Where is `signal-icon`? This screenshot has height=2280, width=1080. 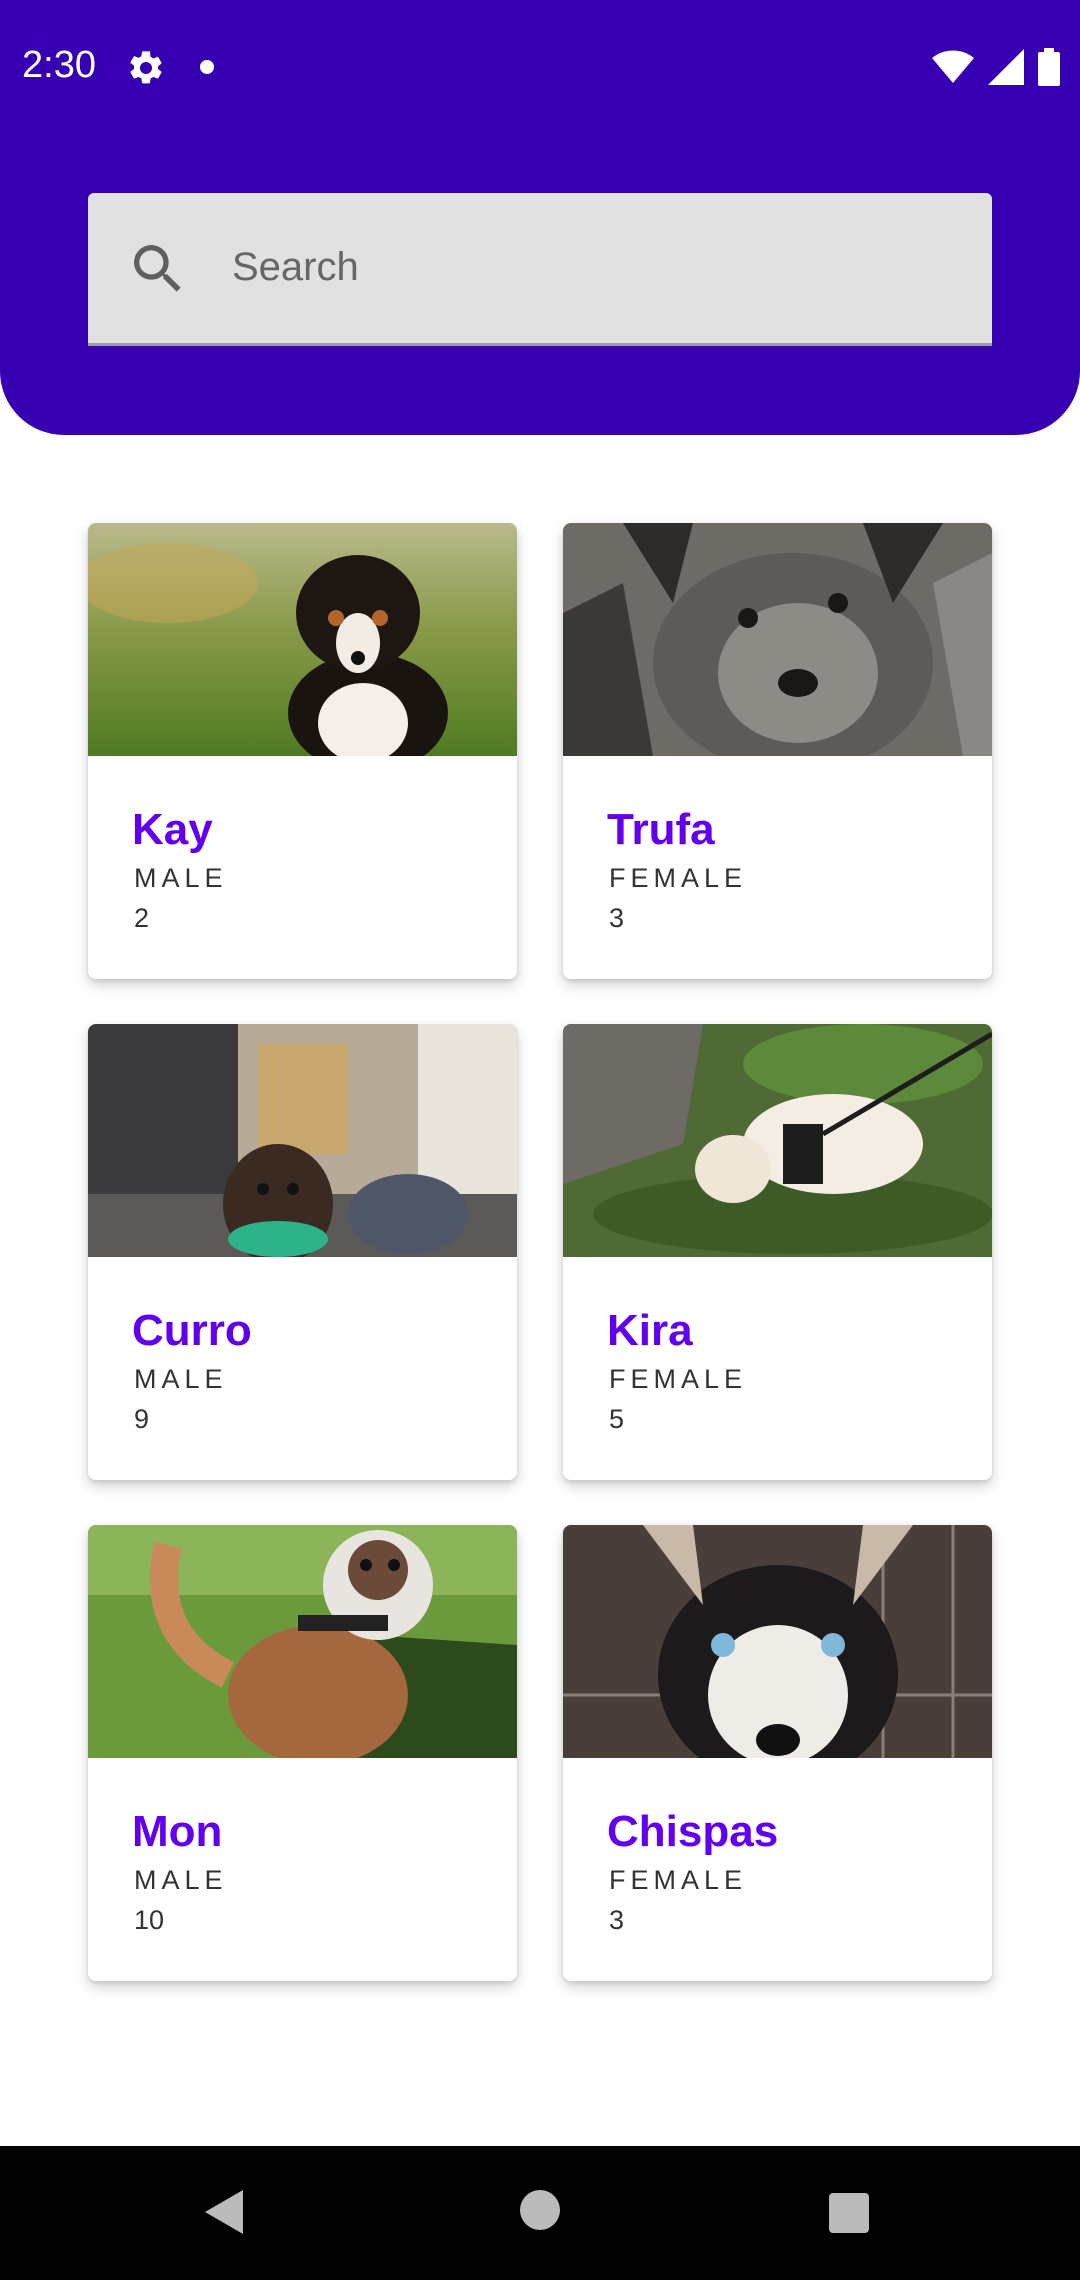 signal-icon is located at coordinates (1006, 67).